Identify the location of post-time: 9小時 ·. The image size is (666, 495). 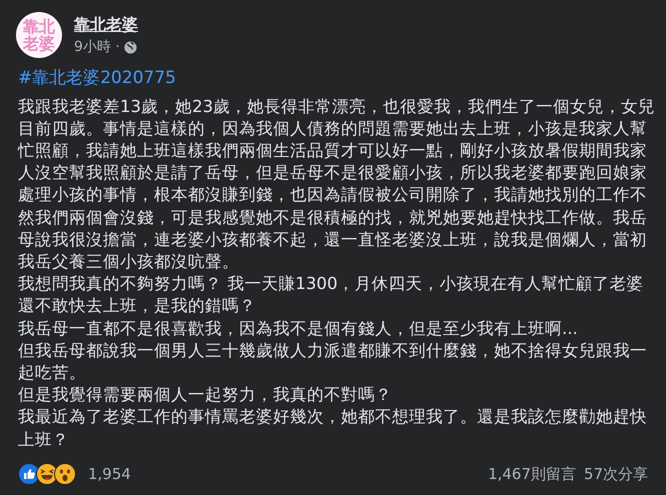
(97, 47).